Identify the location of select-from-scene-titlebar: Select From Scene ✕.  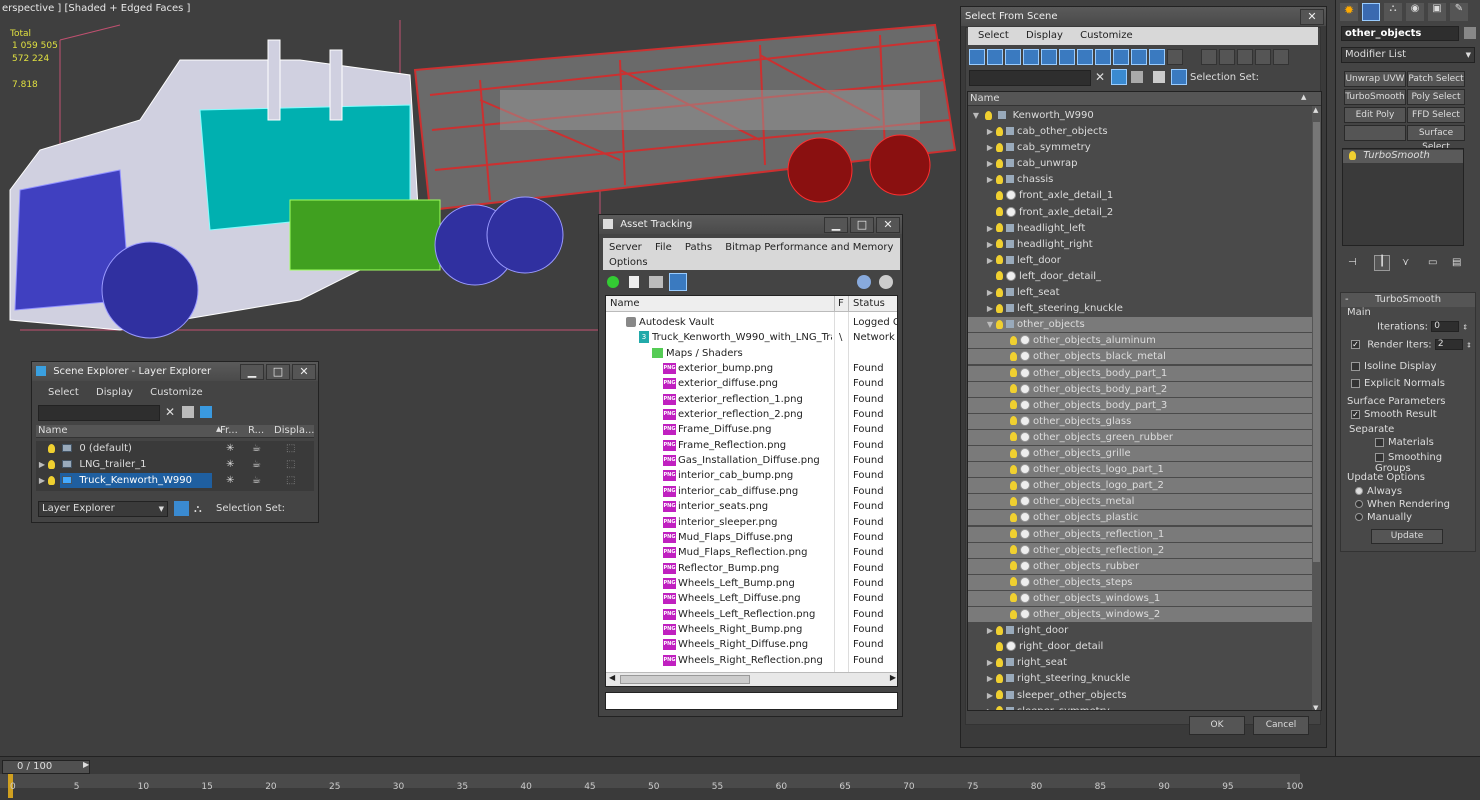
(1143, 16).